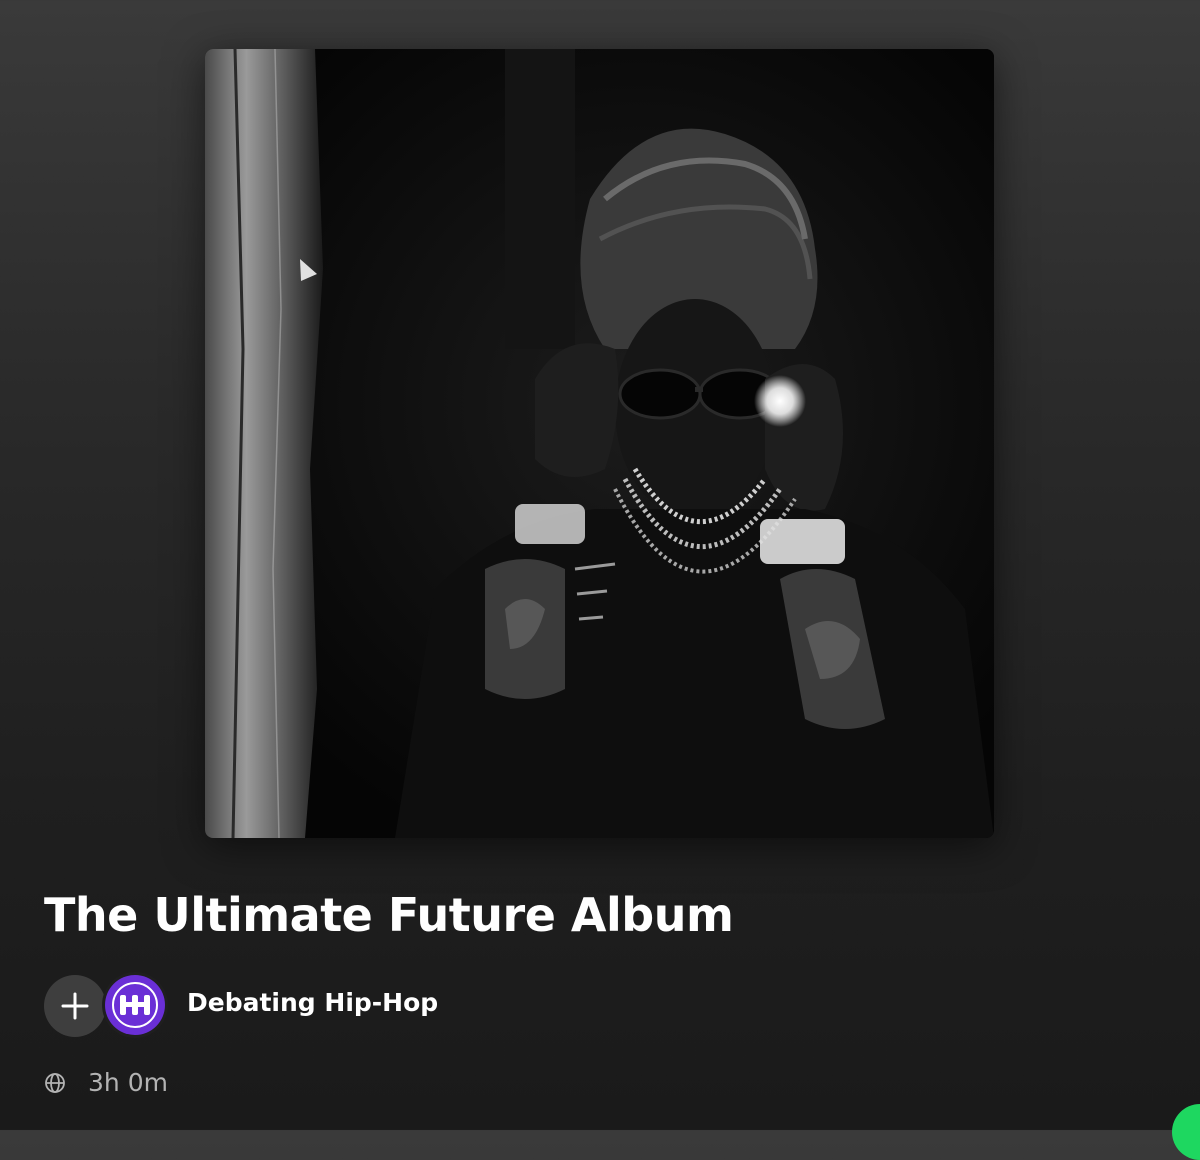 The width and height of the screenshot is (1200, 1160). I want to click on plus-icon, so click(75, 1006).